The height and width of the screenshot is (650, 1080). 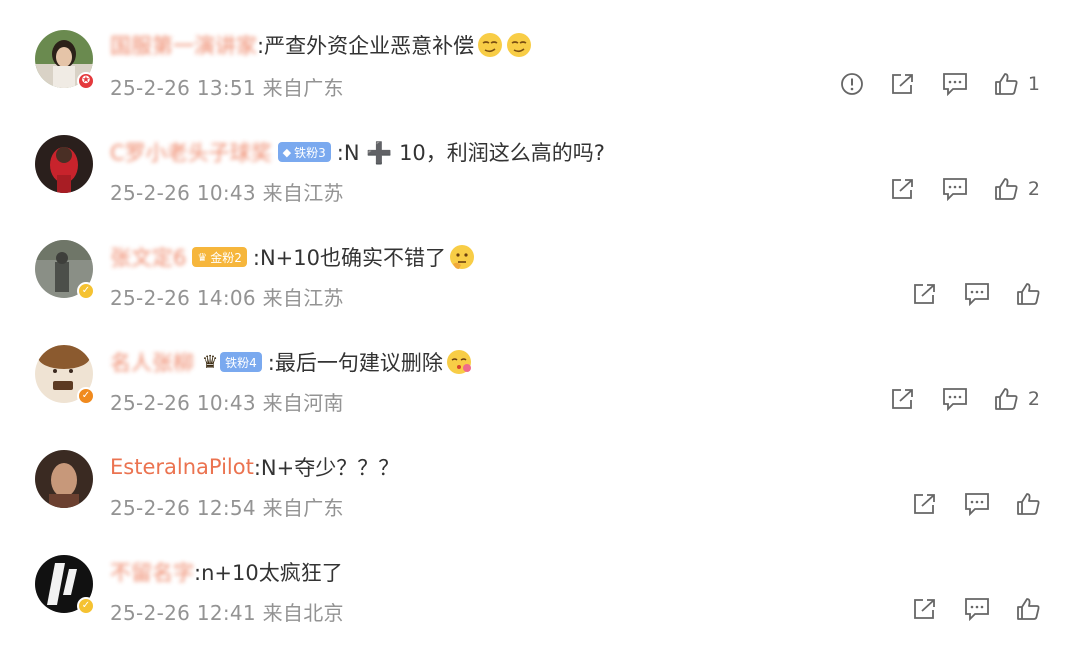 I want to click on username: 国服第一演讲家, so click(x=183, y=45).